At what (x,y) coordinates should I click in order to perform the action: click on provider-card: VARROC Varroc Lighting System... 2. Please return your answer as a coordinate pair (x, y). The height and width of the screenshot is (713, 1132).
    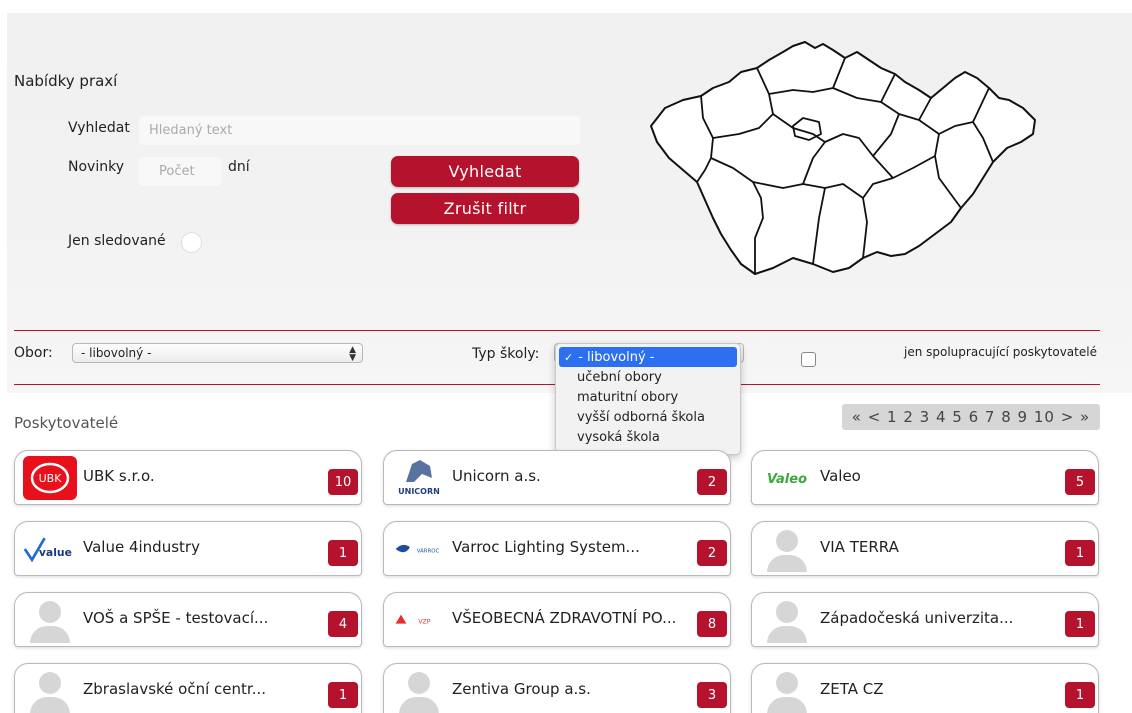
    Looking at the image, I should click on (557, 548).